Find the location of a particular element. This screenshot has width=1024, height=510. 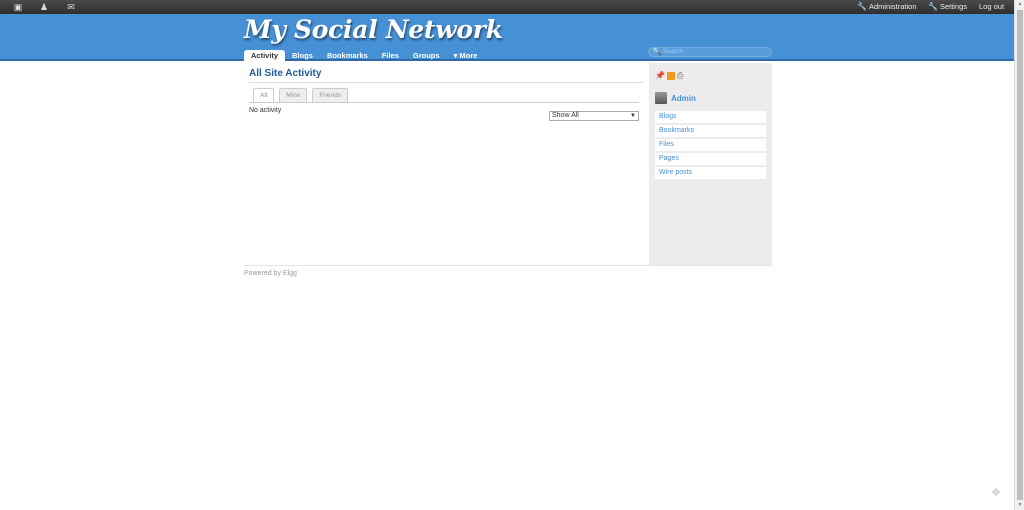

owner-block: Admin is located at coordinates (675, 98).